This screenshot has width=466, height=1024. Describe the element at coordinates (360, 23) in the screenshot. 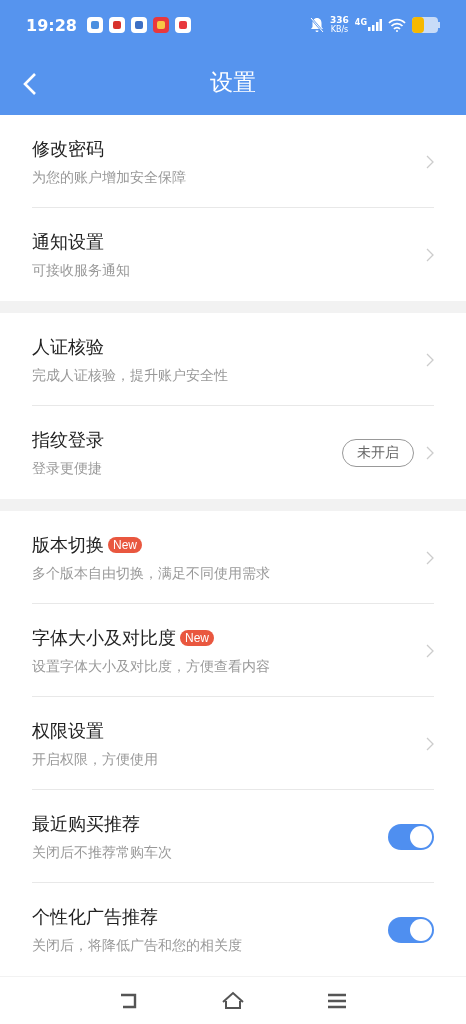

I see `network-type: 4G` at that location.